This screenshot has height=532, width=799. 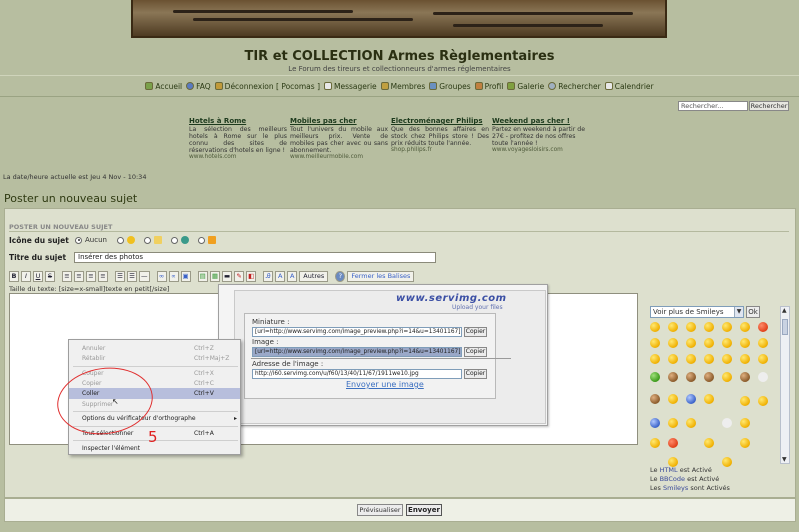 What do you see at coordinates (675, 488) in the screenshot?
I see `smileys-link: Smileys` at bounding box center [675, 488].